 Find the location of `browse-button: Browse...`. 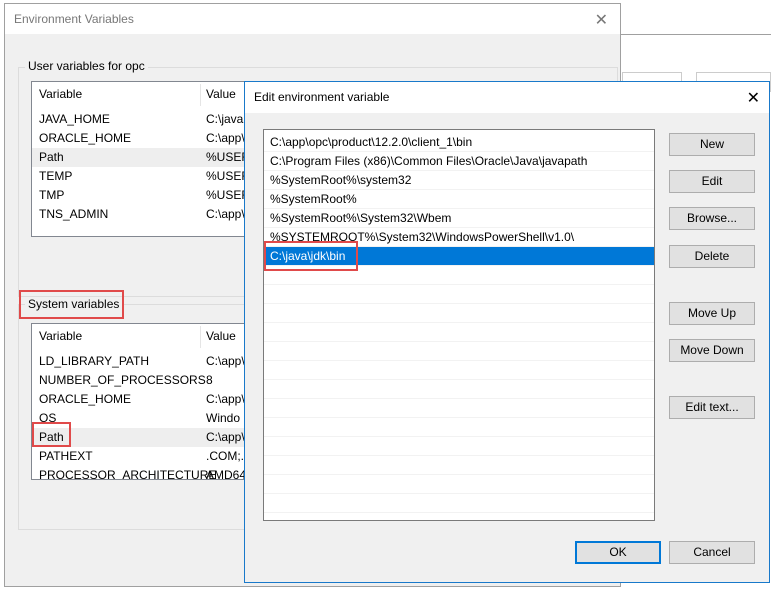

browse-button: Browse... is located at coordinates (712, 218).